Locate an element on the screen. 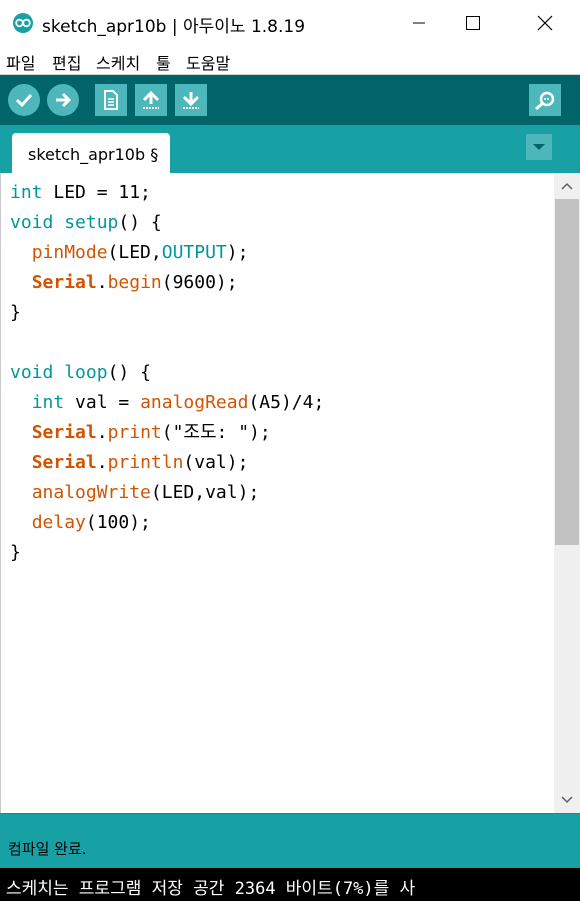 The width and height of the screenshot is (580, 901). status-bar: 컴파일 완료. is located at coordinates (290, 841).